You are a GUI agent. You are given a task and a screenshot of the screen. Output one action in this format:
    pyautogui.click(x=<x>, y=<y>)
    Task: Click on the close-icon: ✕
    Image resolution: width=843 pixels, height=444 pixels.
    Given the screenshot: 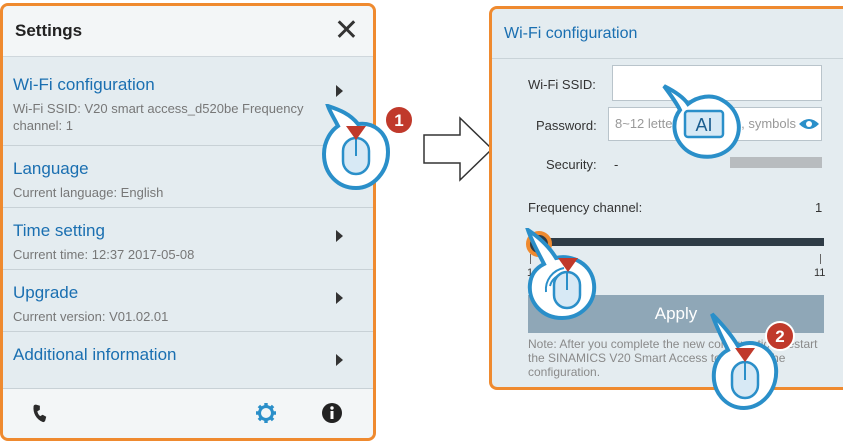 What is the action you would take?
    pyautogui.click(x=346, y=31)
    